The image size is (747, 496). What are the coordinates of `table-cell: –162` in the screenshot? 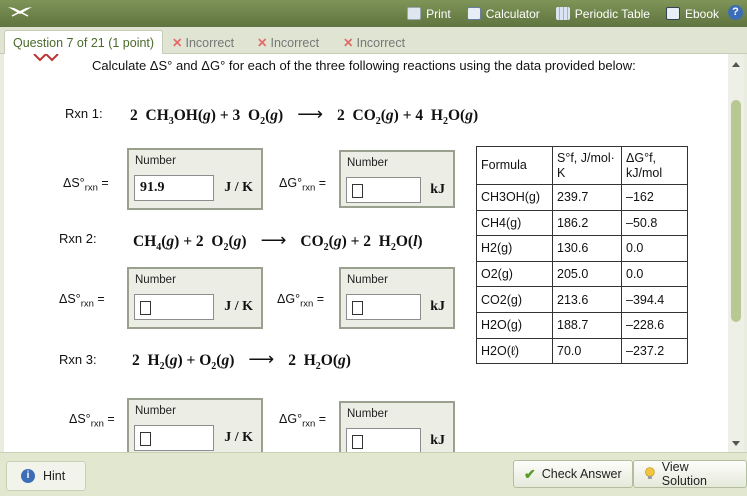 It's located at (654, 197).